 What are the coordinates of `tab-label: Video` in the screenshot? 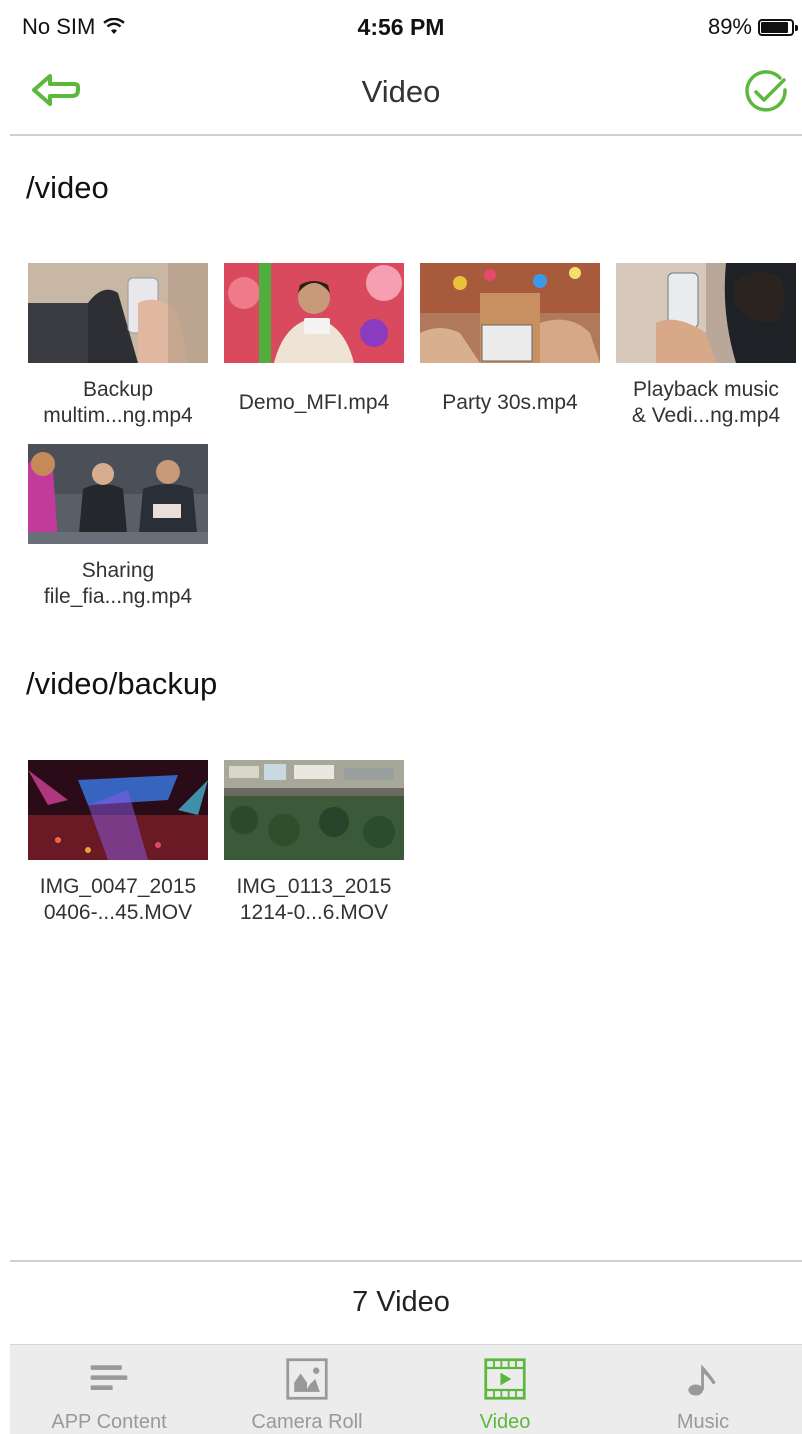 It's located at (505, 1422).